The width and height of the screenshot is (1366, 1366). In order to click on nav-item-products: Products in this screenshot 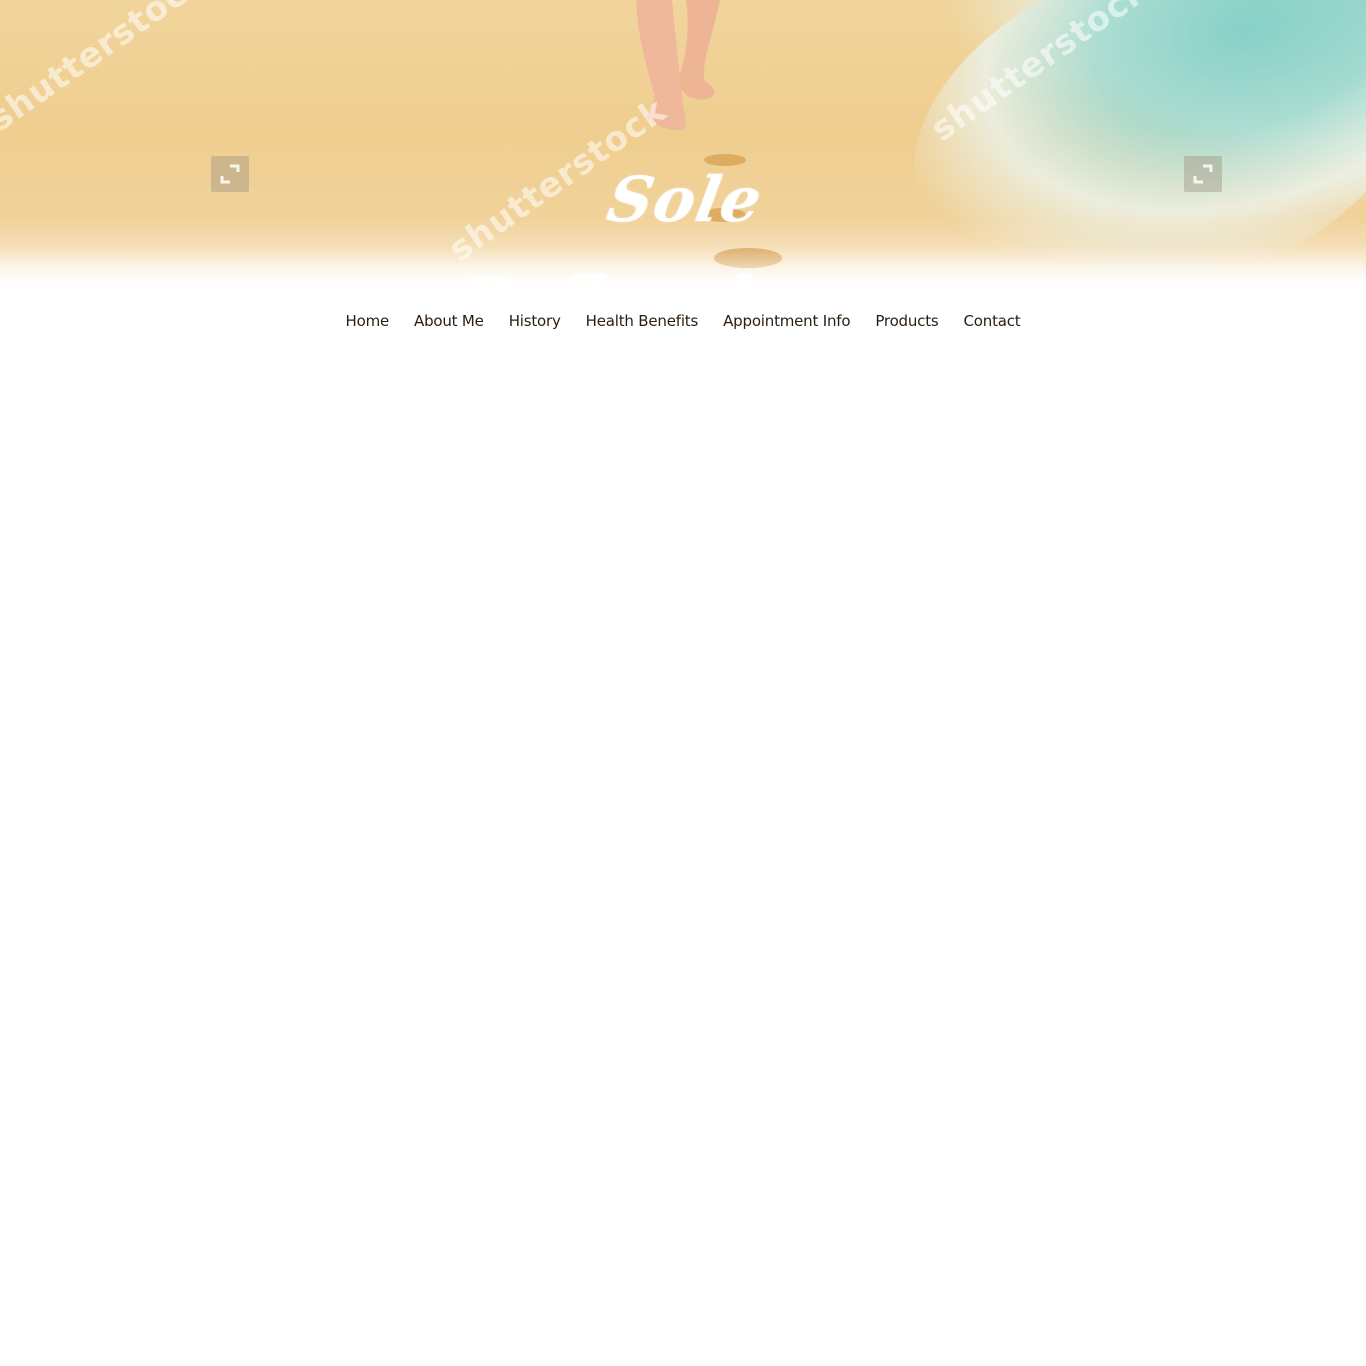, I will do `click(906, 321)`.